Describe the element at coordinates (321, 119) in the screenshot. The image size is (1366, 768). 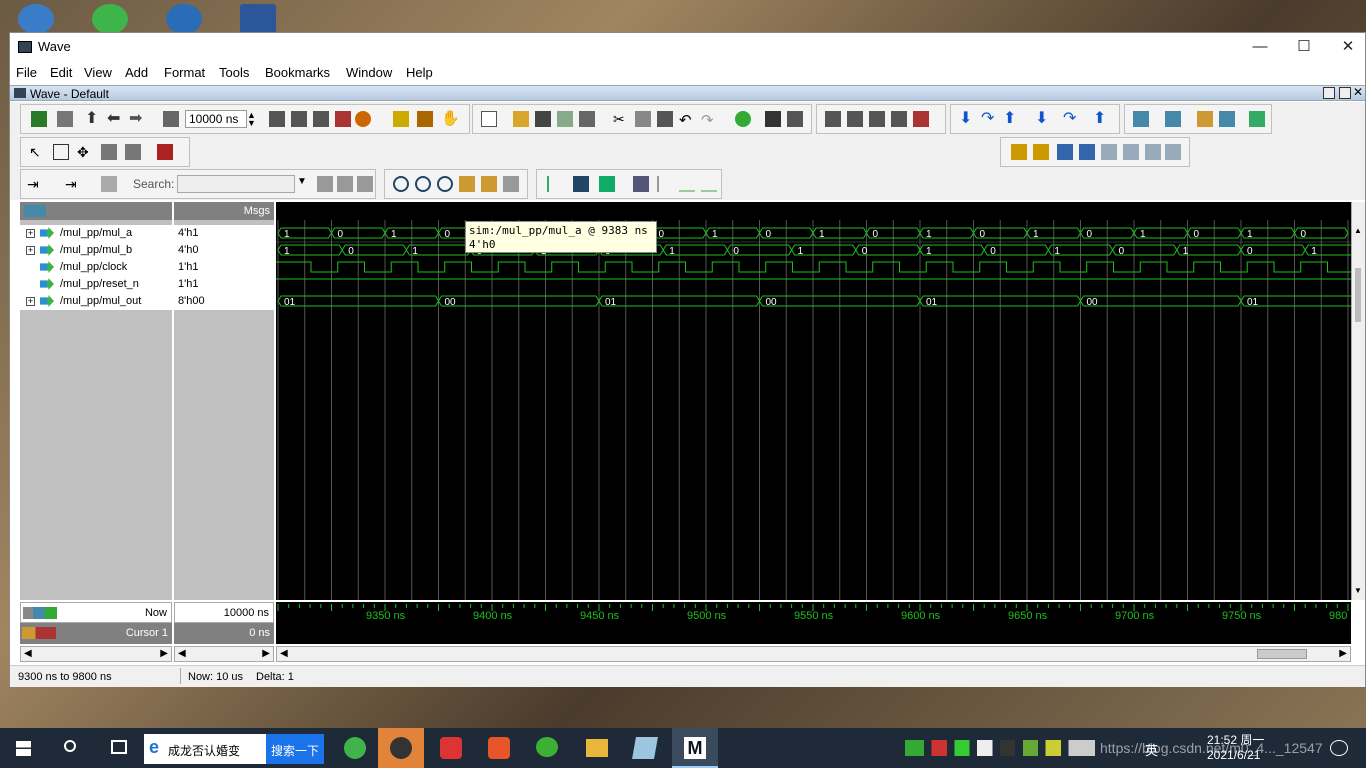
I see `run-all-icon` at that location.